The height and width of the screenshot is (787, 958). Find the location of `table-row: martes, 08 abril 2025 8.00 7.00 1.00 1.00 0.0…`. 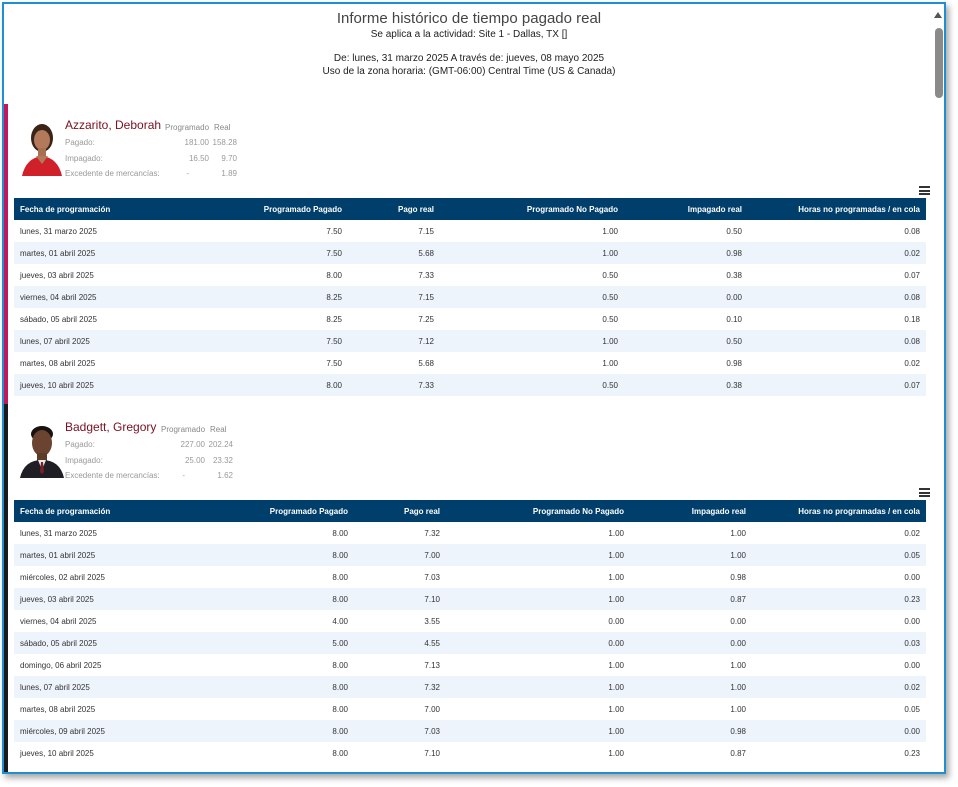

table-row: martes, 08 abril 2025 8.00 7.00 1.00 1.00 0.0… is located at coordinates (470, 709).